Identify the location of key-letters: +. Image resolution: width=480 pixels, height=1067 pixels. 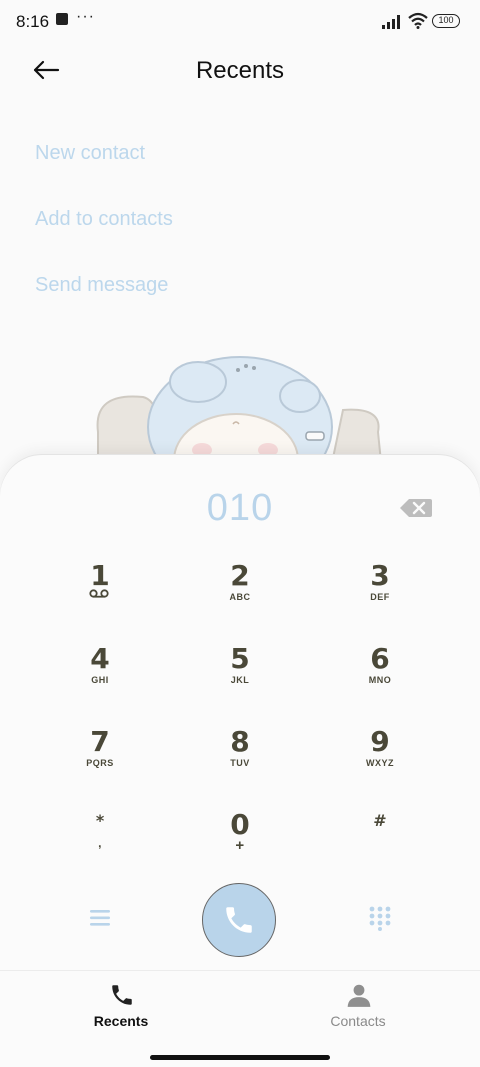
(240, 845).